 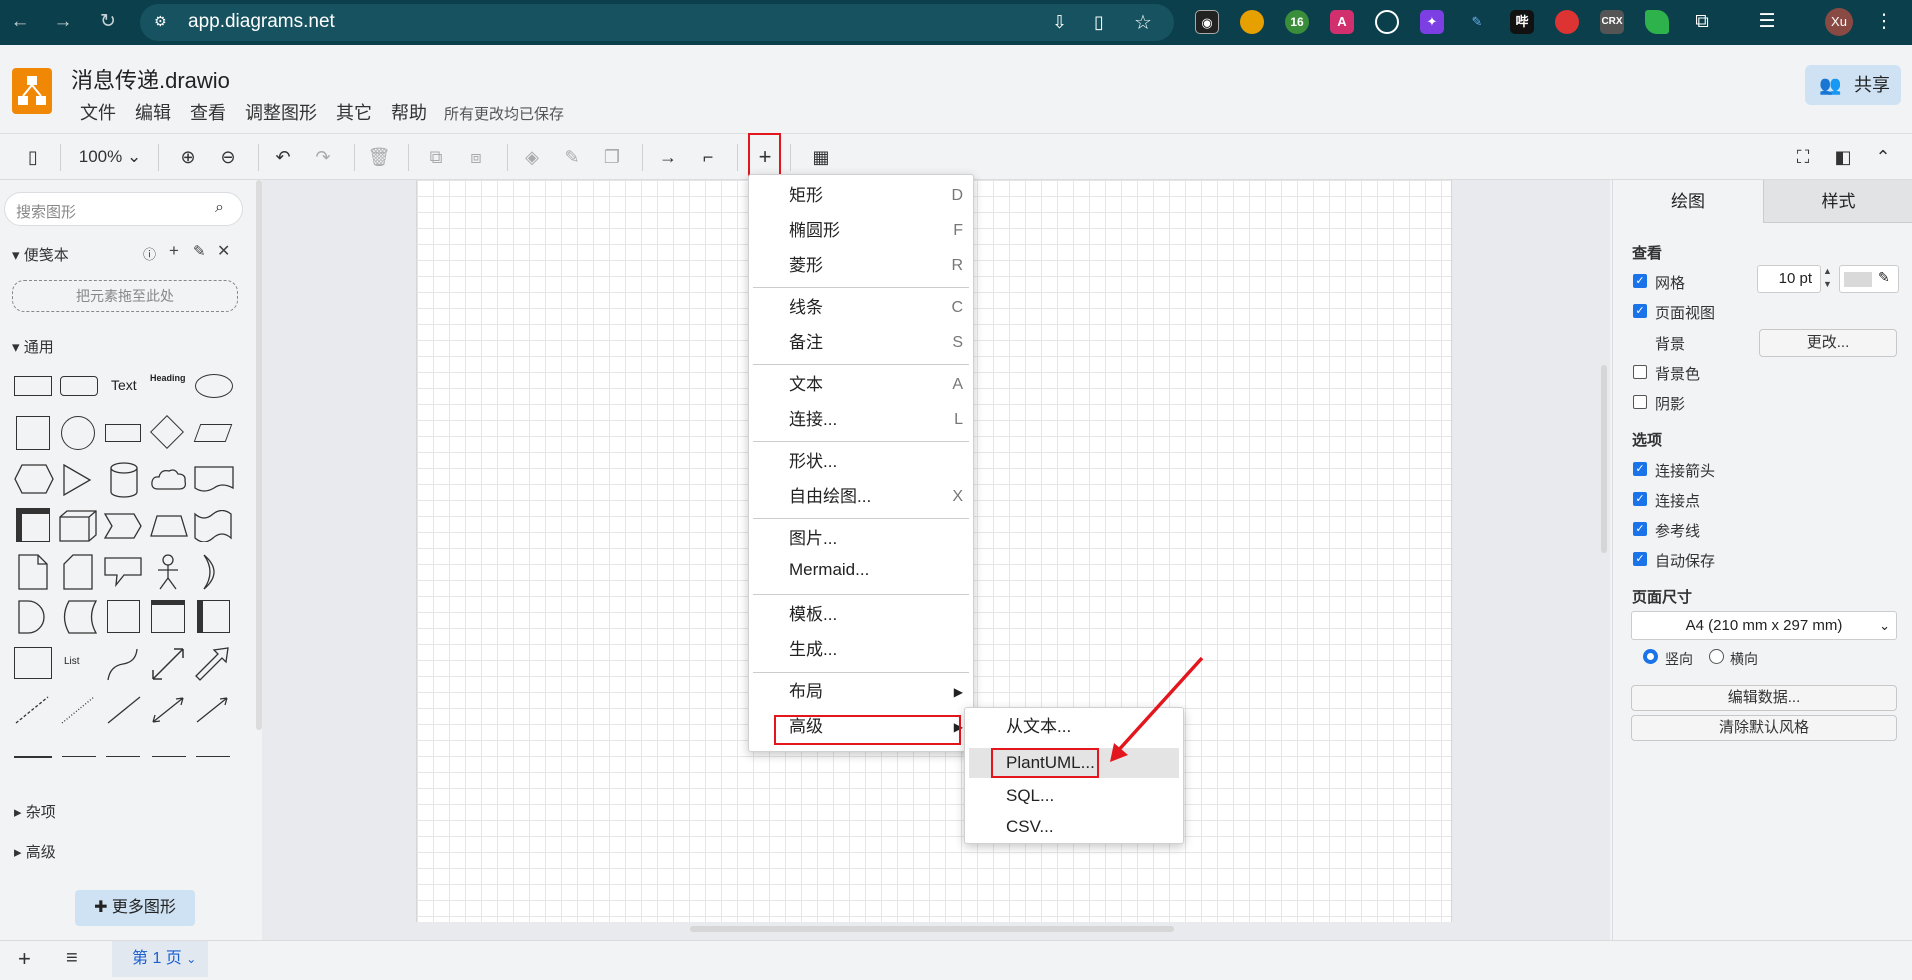 I want to click on menu-arrange: 调整图形, so click(x=281, y=112).